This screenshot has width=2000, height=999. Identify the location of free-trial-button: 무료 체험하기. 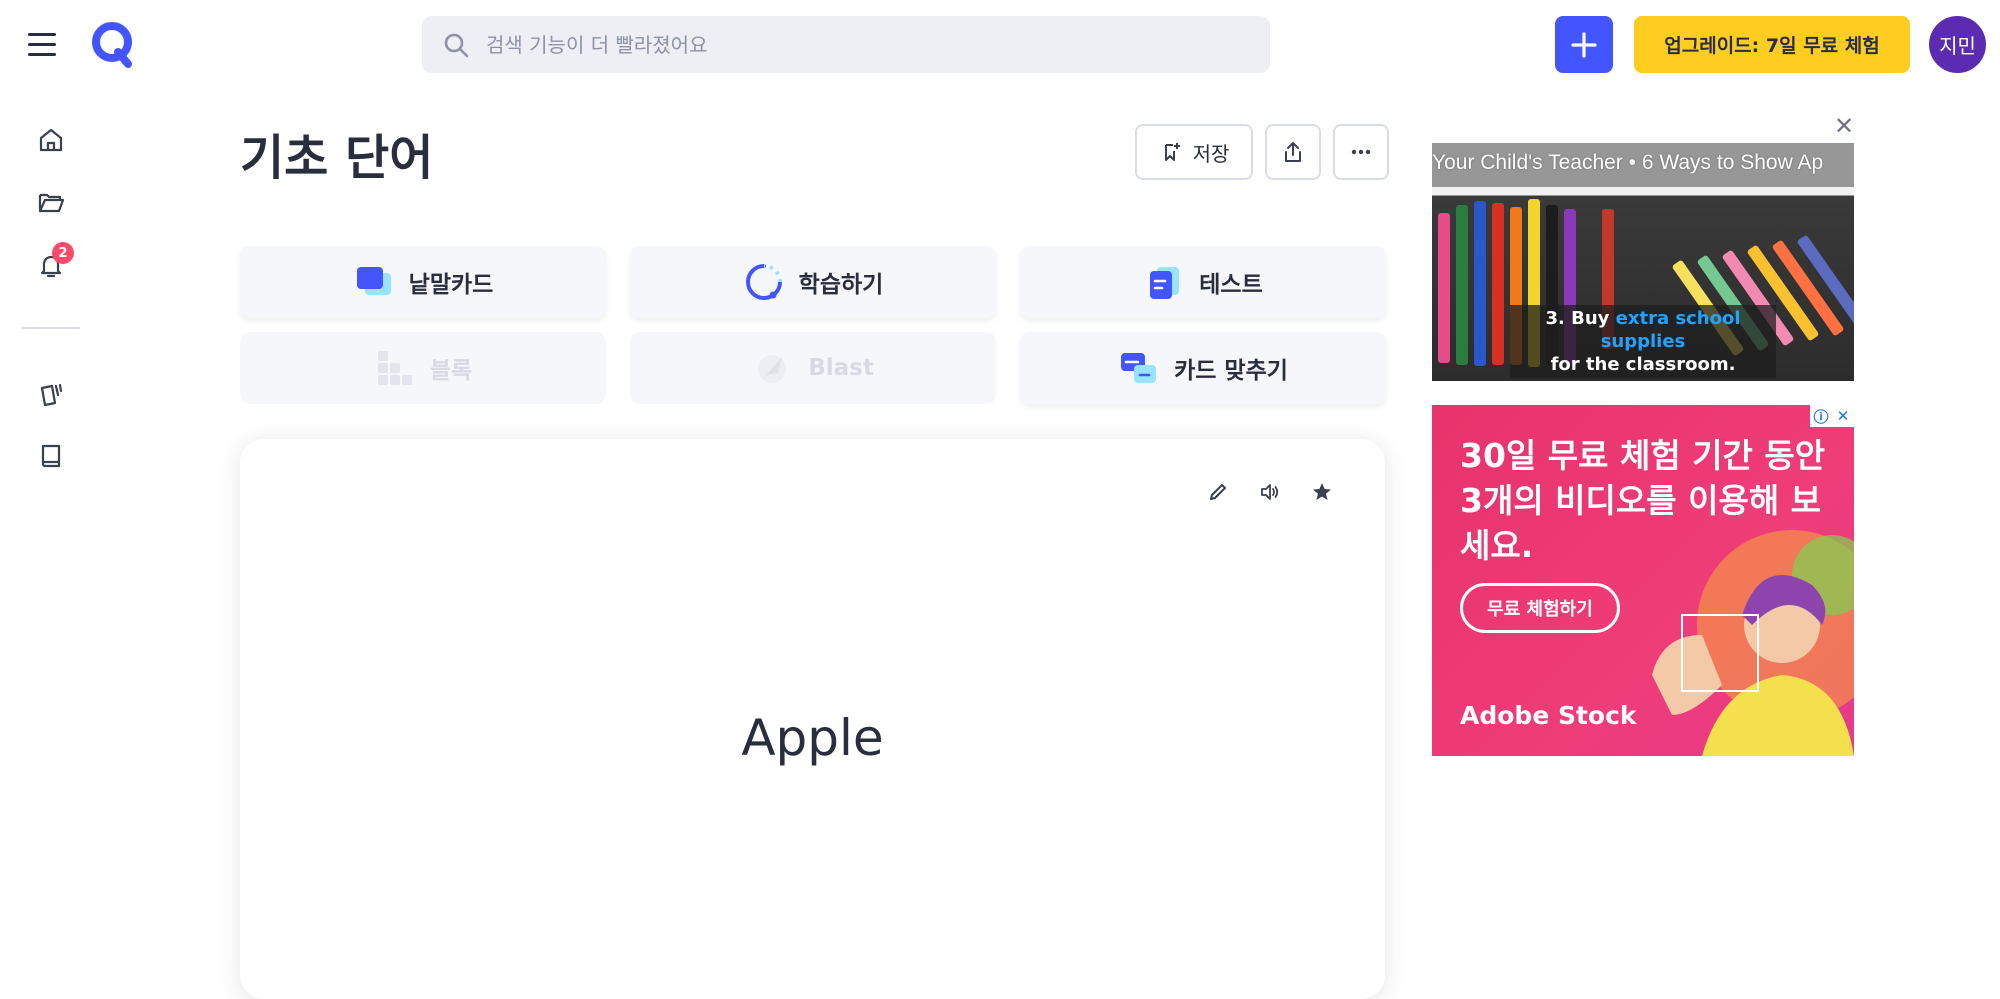
(1540, 608).